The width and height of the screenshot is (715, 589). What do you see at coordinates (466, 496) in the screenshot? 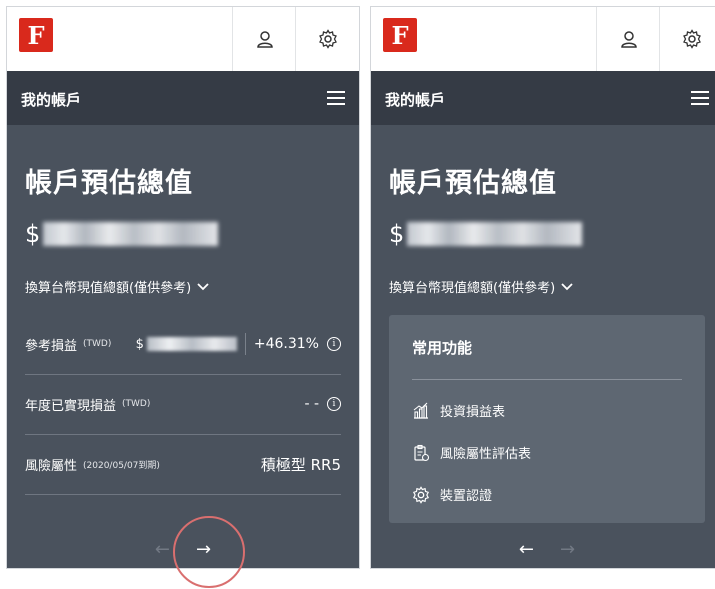
I see `menu-item-label: 裝置認證` at bounding box center [466, 496].